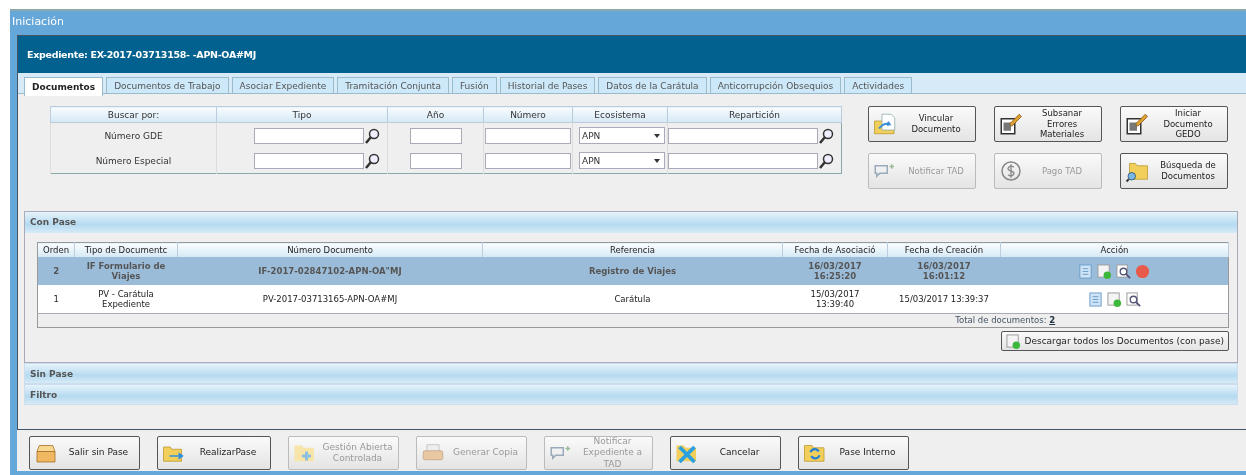 This screenshot has height=475, width=1246. What do you see at coordinates (944, 299) in the screenshot?
I see `table-cell: 15/03/2017 13:39:37` at bounding box center [944, 299].